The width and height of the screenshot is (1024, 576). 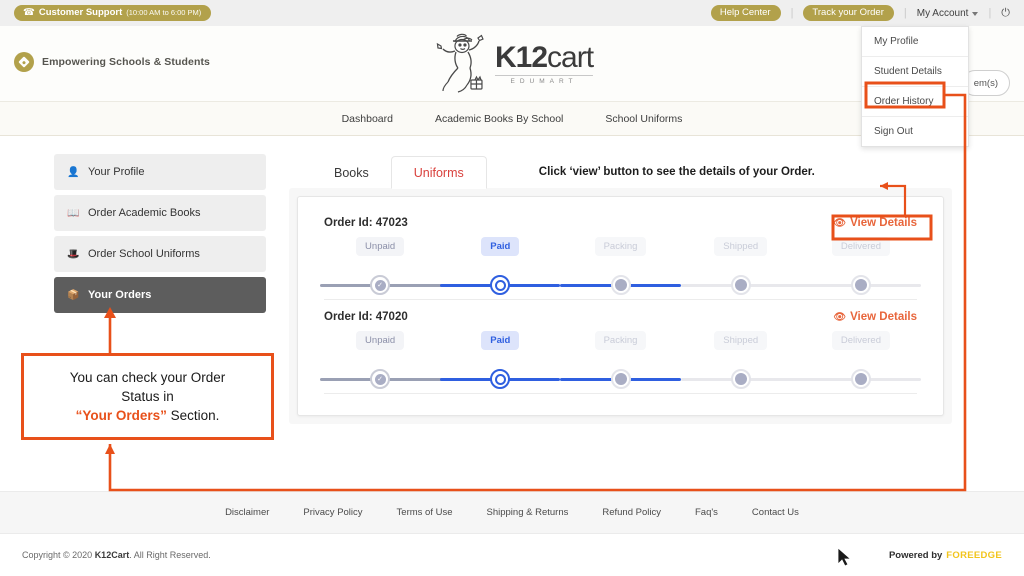 What do you see at coordinates (425, 512) in the screenshot?
I see `footer-link-terms-of-use: Terms of Use` at bounding box center [425, 512].